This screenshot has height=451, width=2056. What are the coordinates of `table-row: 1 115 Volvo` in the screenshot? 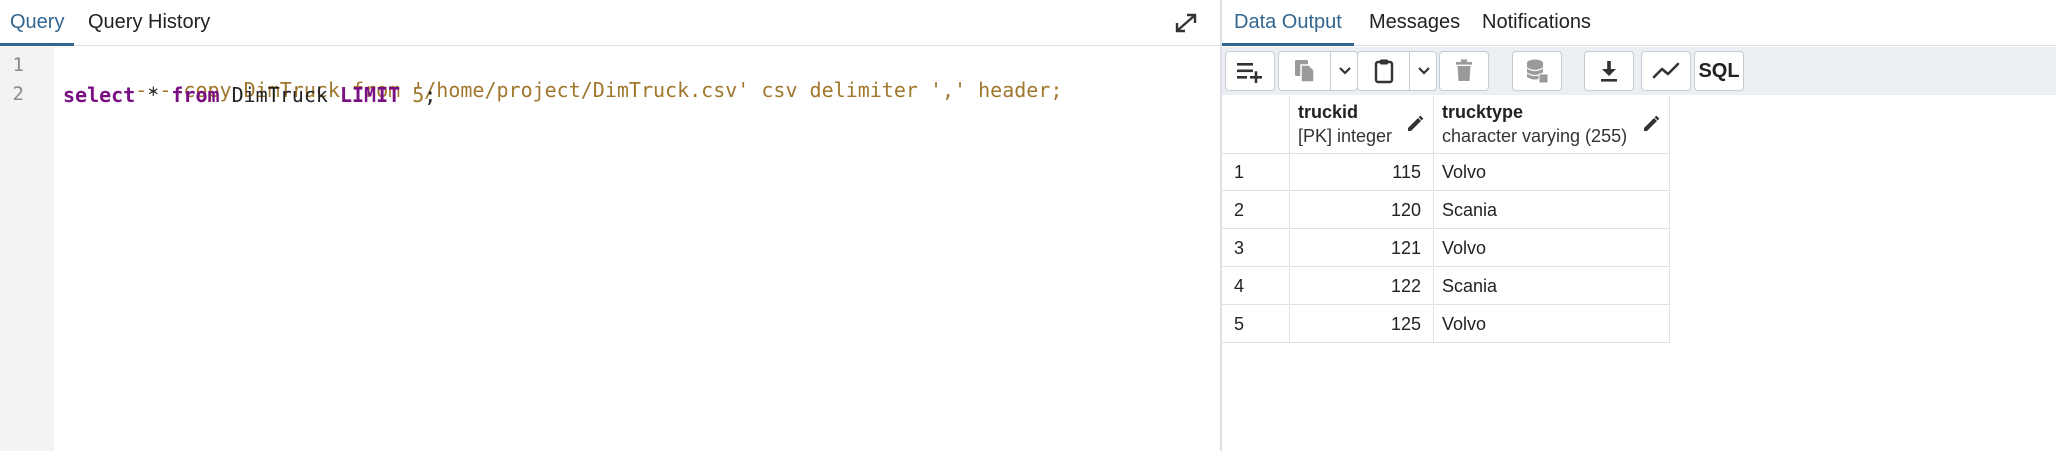 It's located at (1446, 172).